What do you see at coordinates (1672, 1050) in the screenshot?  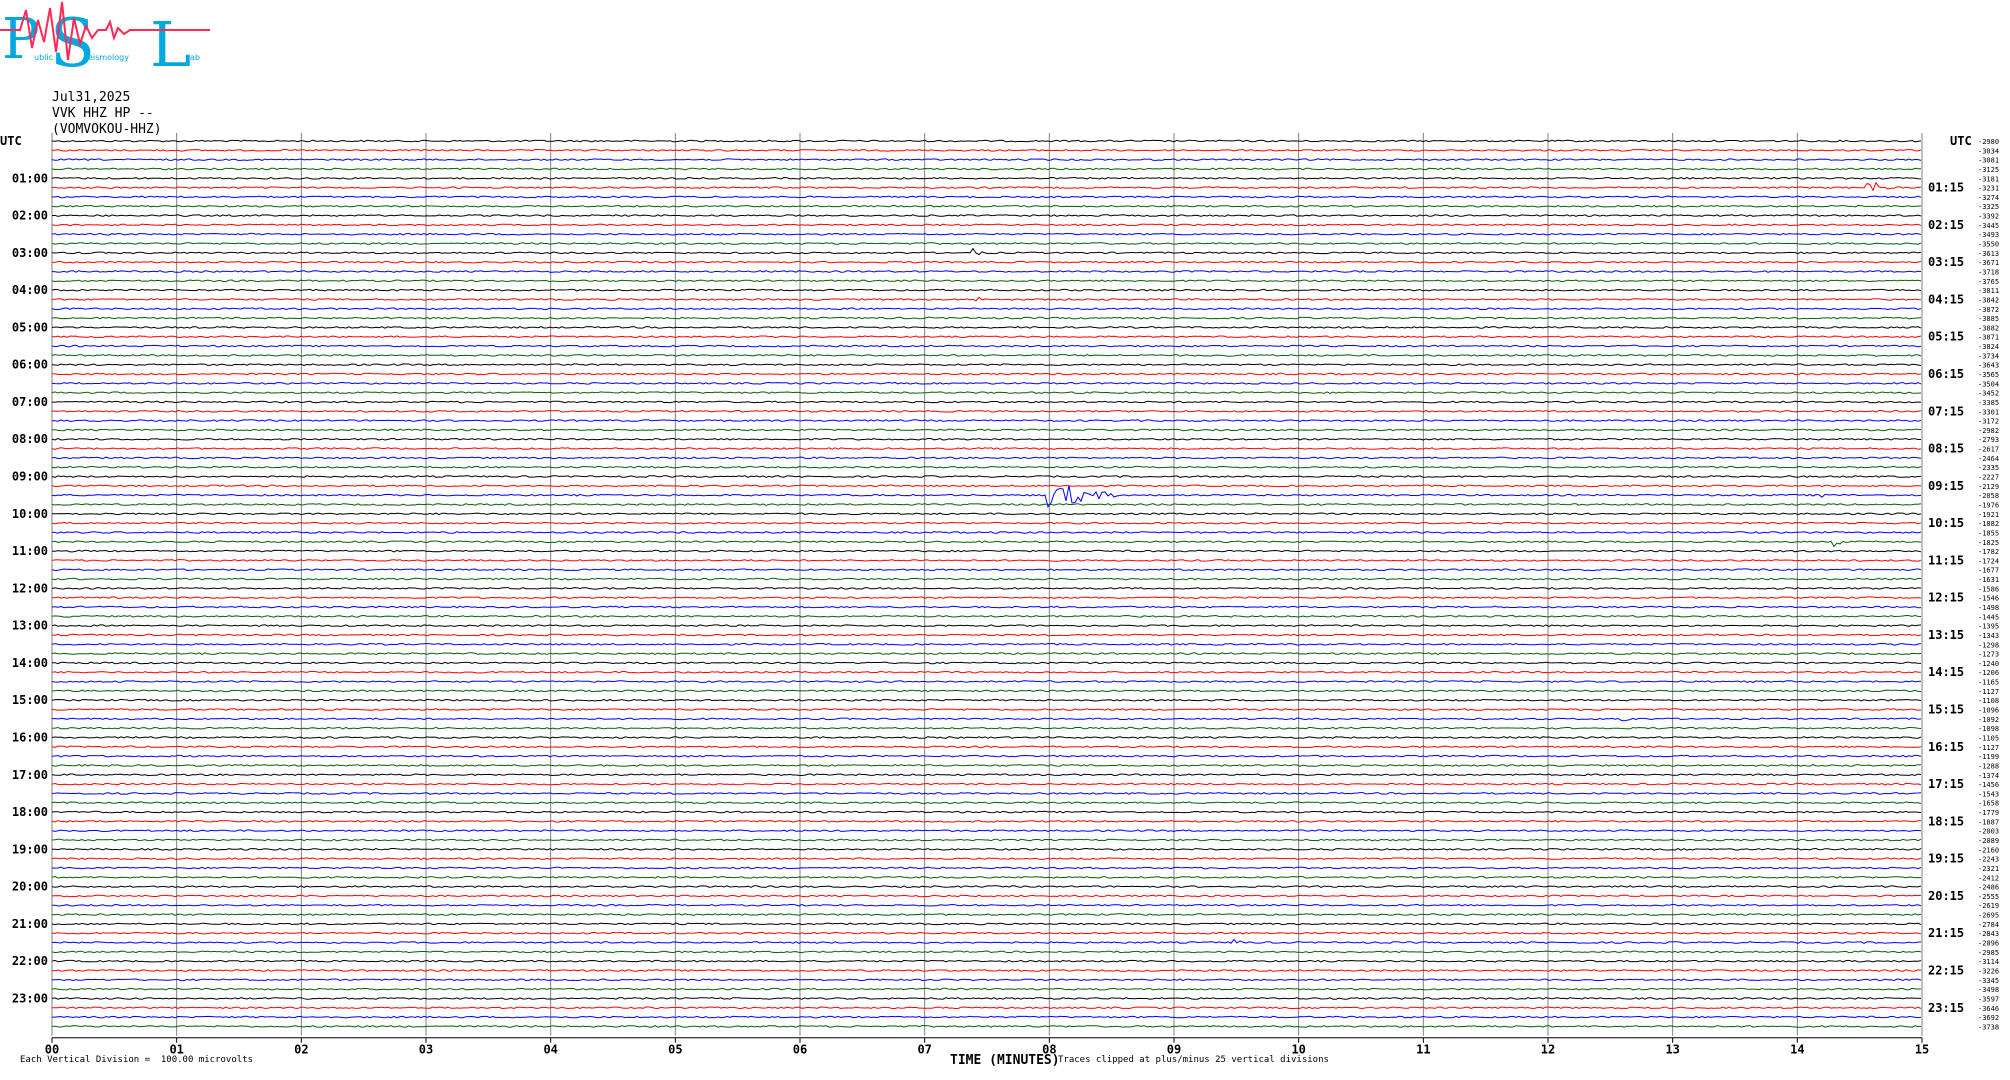 I see `x-tick-label: 13` at bounding box center [1672, 1050].